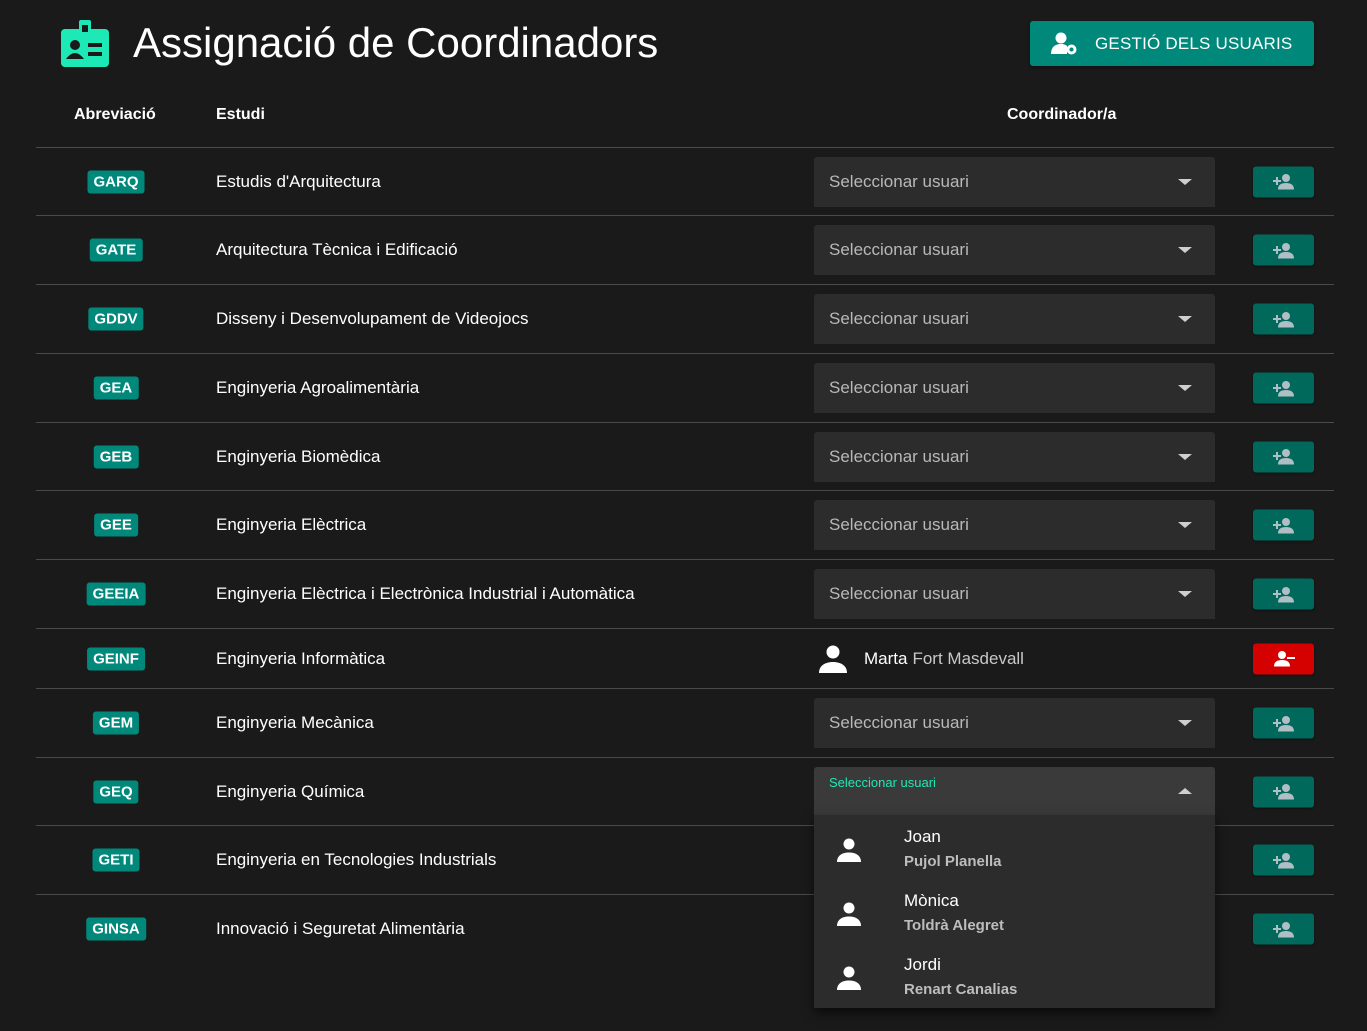 This screenshot has height=1031, width=1367. I want to click on user-option-last-name: Toldrà Alegret, so click(954, 925).